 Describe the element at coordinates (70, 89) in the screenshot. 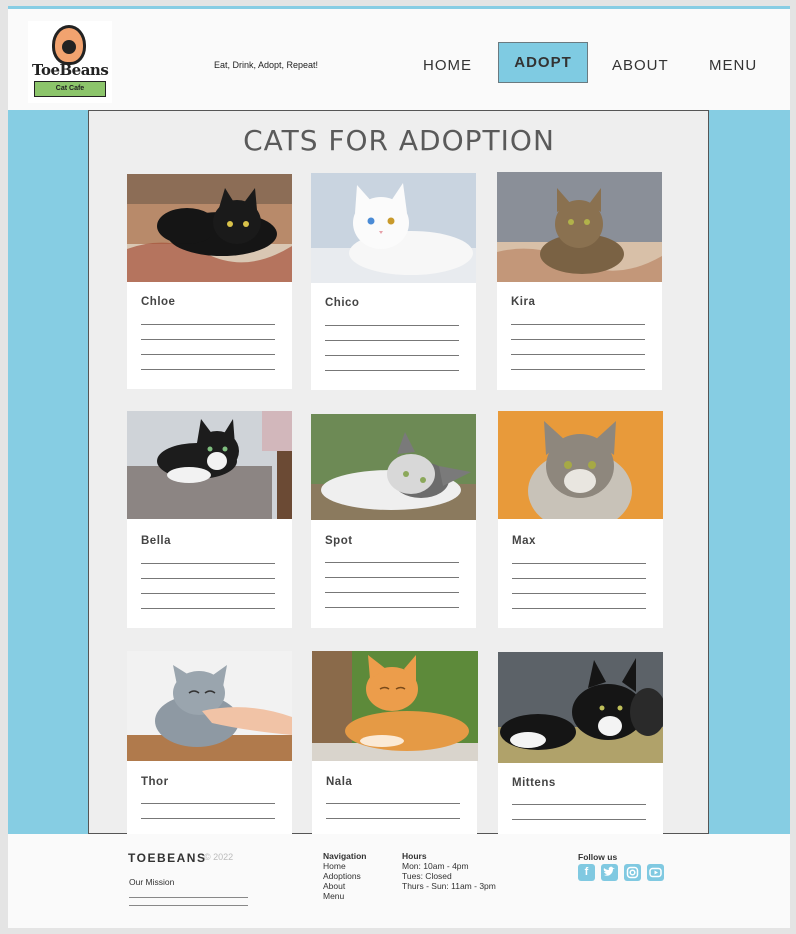

I see `logo-subtext: Cat Cafe` at that location.